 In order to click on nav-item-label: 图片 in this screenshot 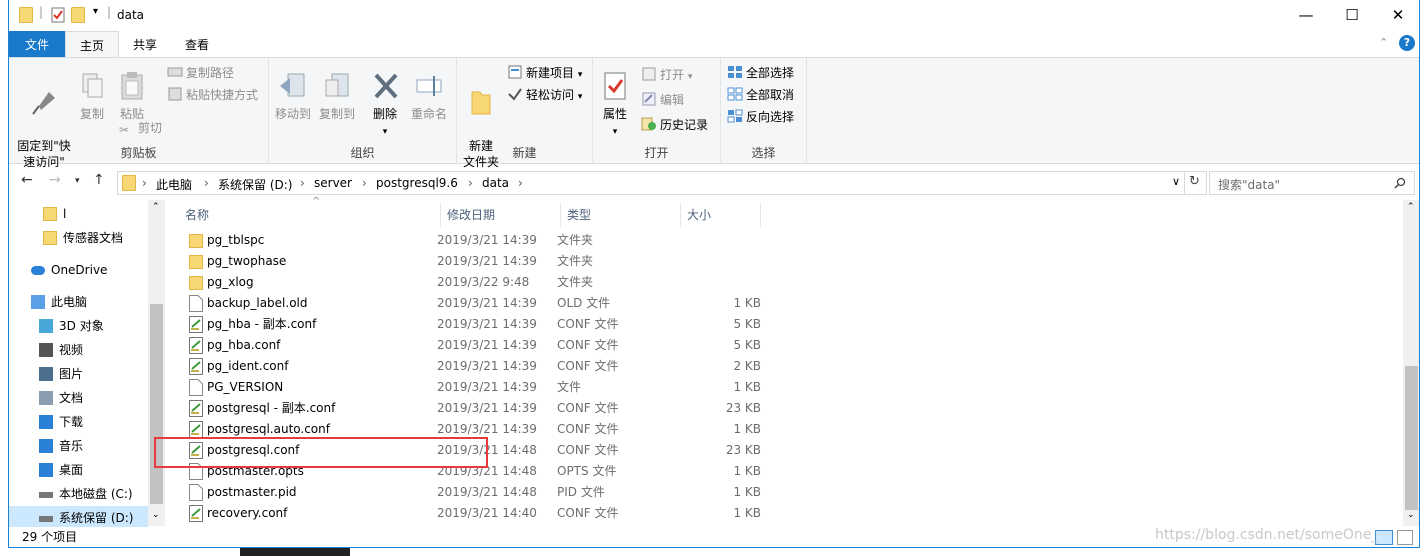, I will do `click(71, 374)`.